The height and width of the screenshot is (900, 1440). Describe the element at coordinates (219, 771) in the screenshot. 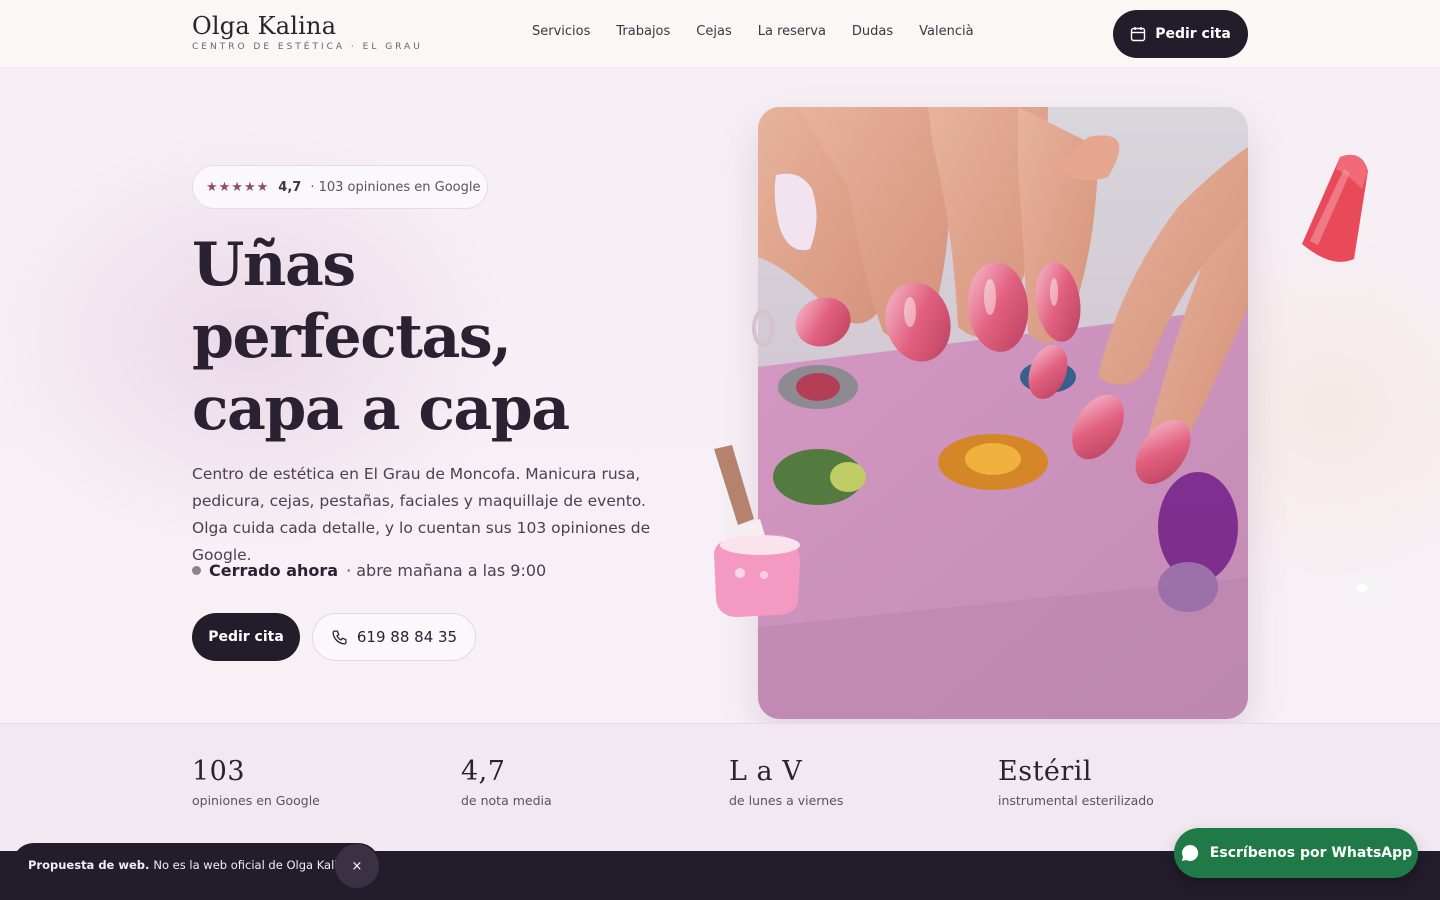

I see `stat-value: 103` at that location.